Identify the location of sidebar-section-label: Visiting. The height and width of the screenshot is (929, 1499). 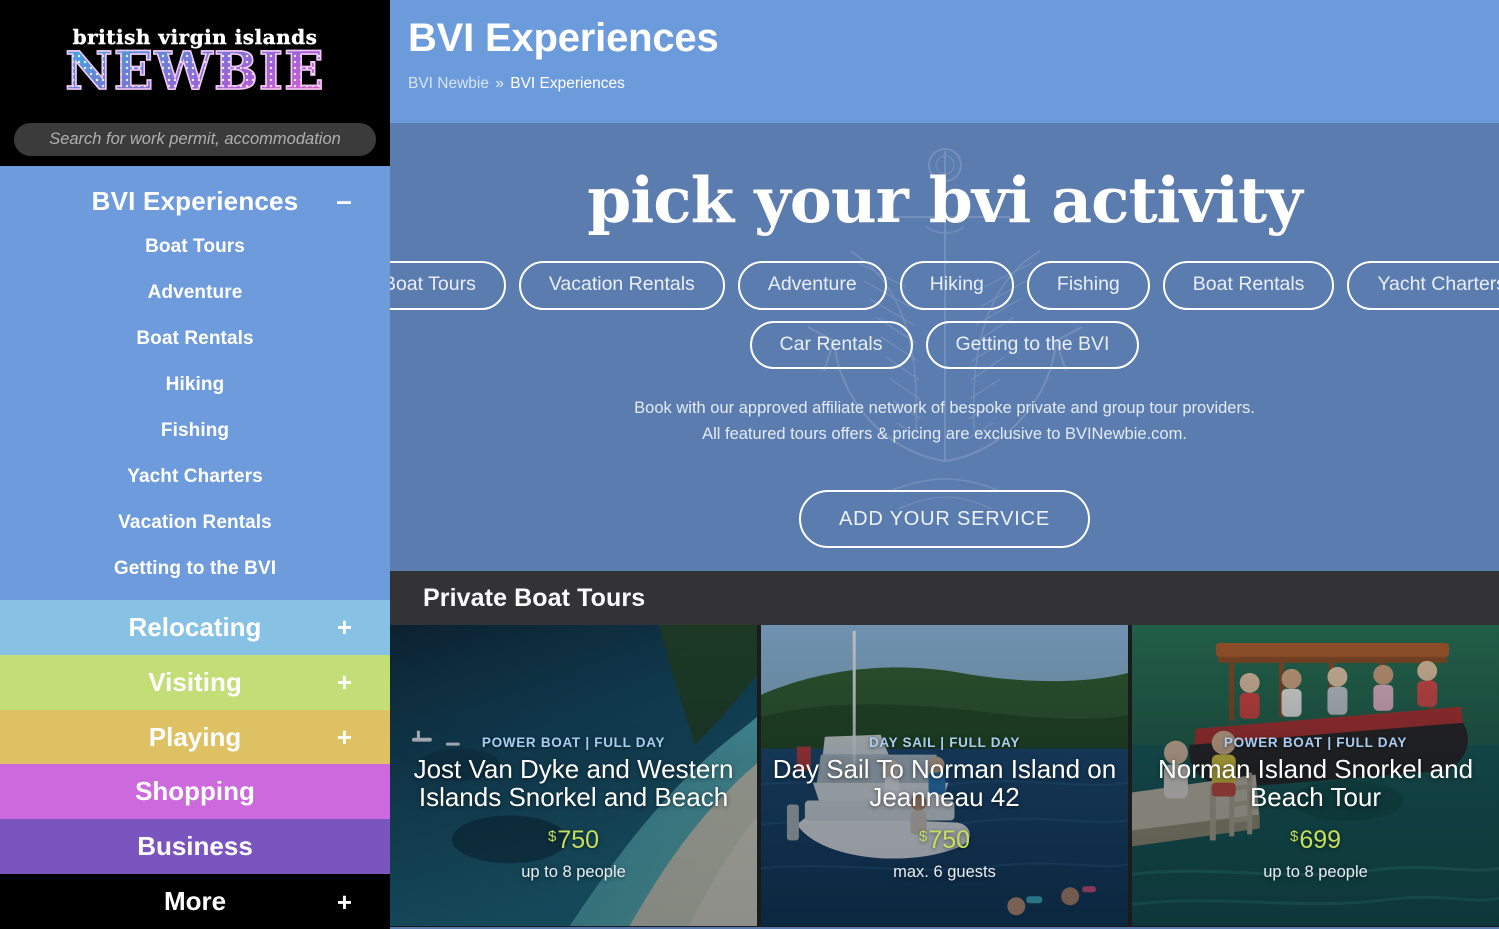
(195, 681).